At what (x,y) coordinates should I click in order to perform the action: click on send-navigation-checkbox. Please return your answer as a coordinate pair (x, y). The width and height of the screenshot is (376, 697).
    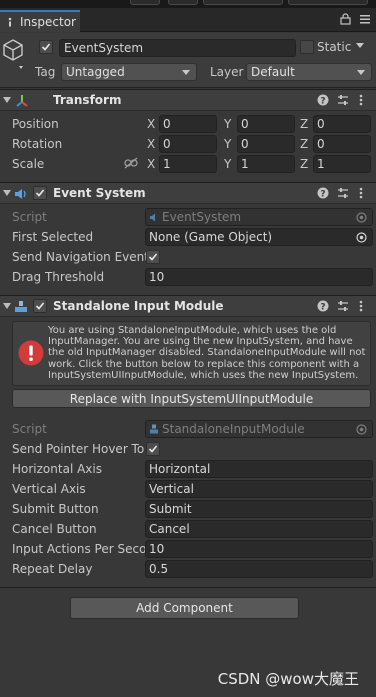
    Looking at the image, I should click on (153, 257).